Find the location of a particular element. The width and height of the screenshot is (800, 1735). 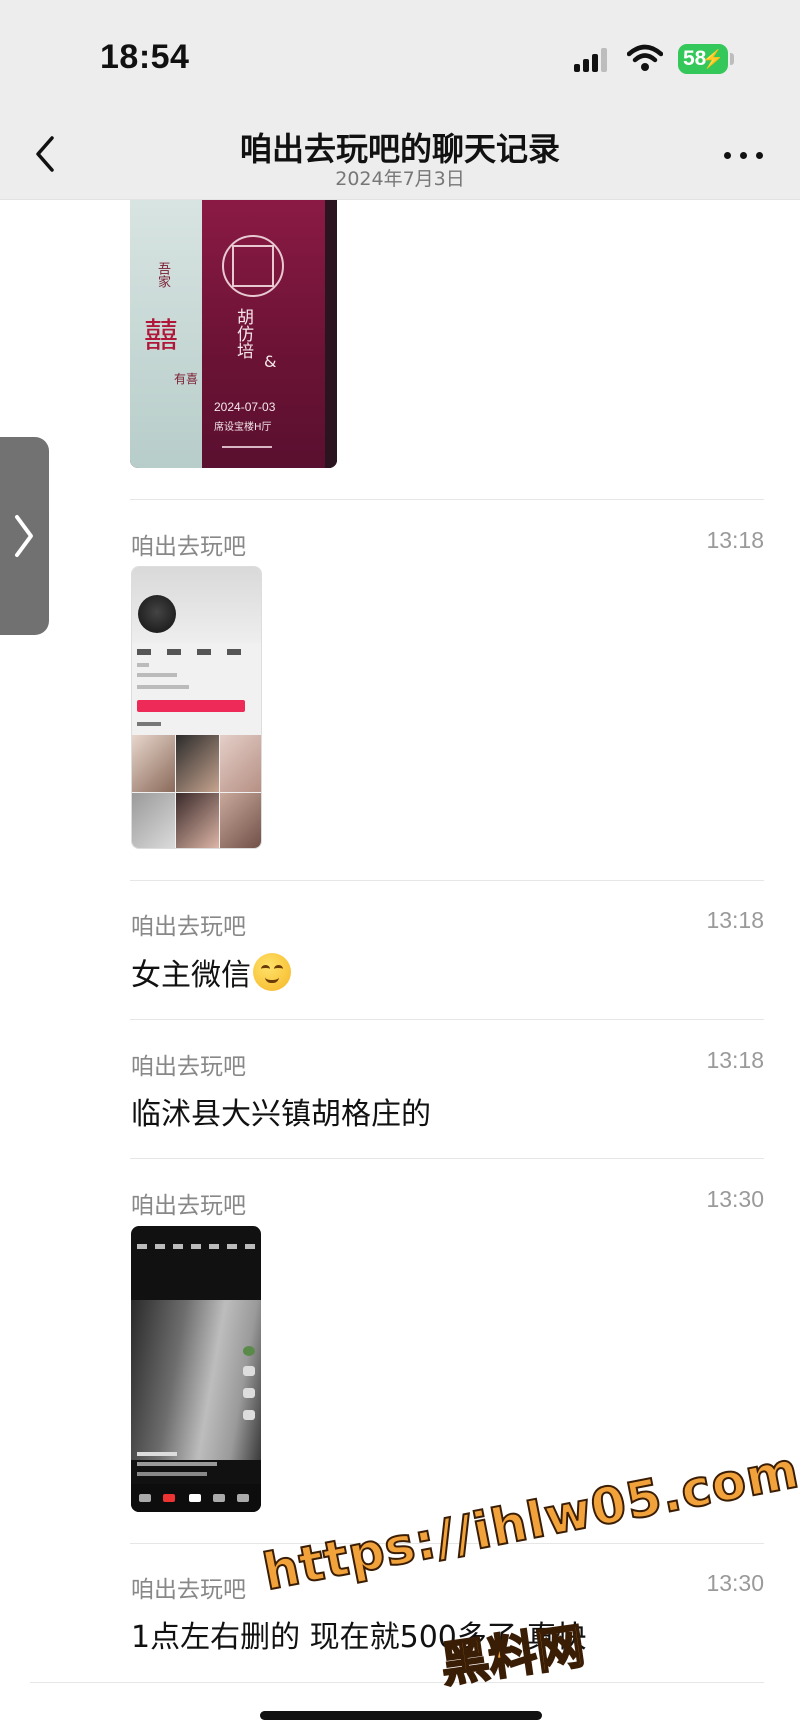

status-time: 18:54 is located at coordinates (145, 57).